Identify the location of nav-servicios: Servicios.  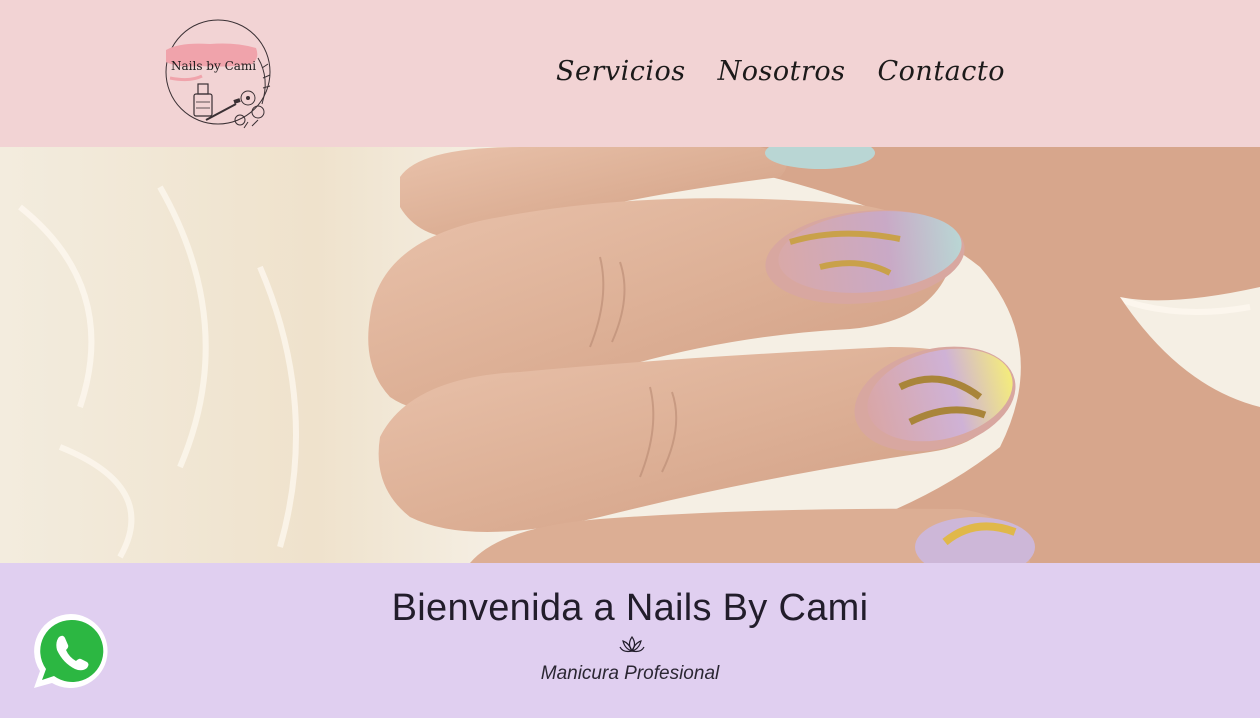
(621, 71).